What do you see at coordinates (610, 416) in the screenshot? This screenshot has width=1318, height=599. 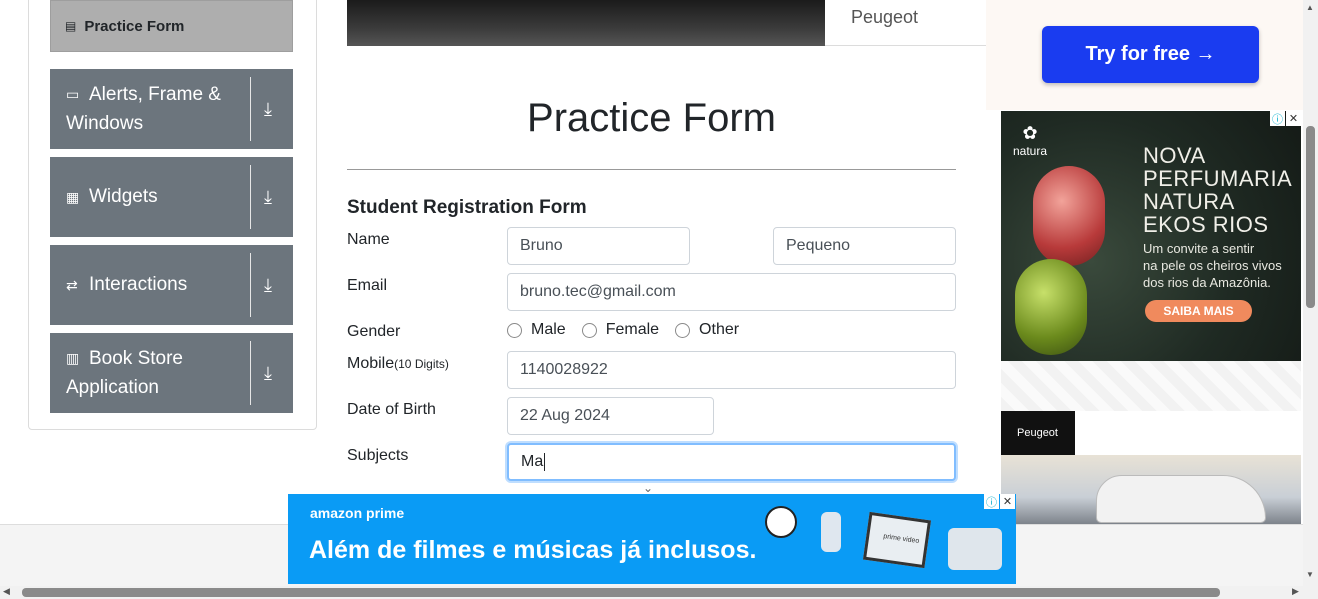 I see `dob-input: 22 Aug 2024` at bounding box center [610, 416].